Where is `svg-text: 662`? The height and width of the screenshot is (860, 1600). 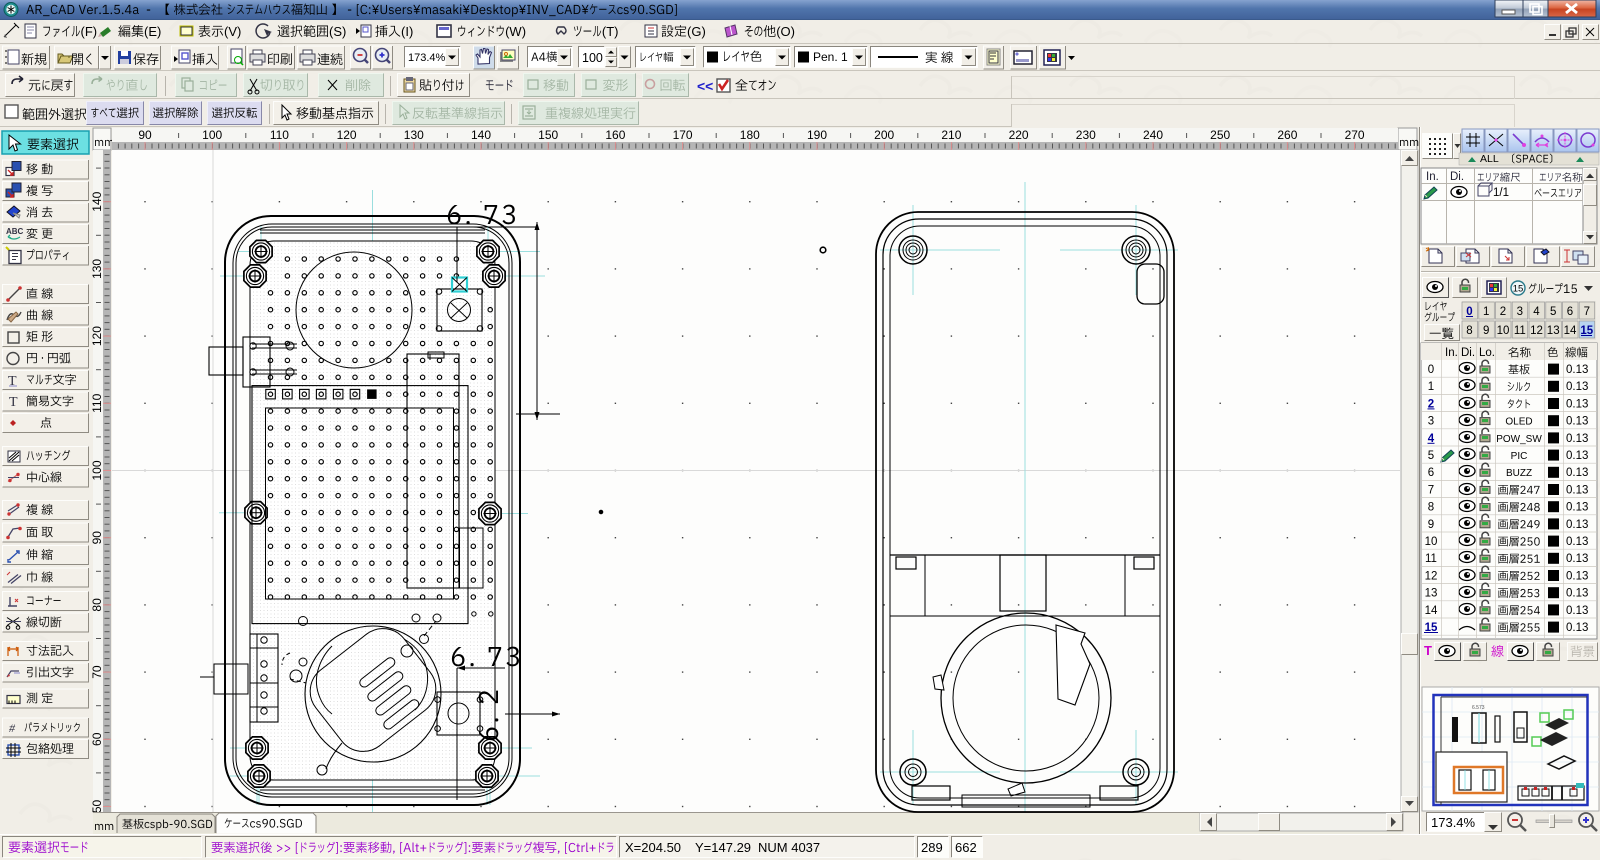
svg-text: 662 is located at coordinates (966, 847).